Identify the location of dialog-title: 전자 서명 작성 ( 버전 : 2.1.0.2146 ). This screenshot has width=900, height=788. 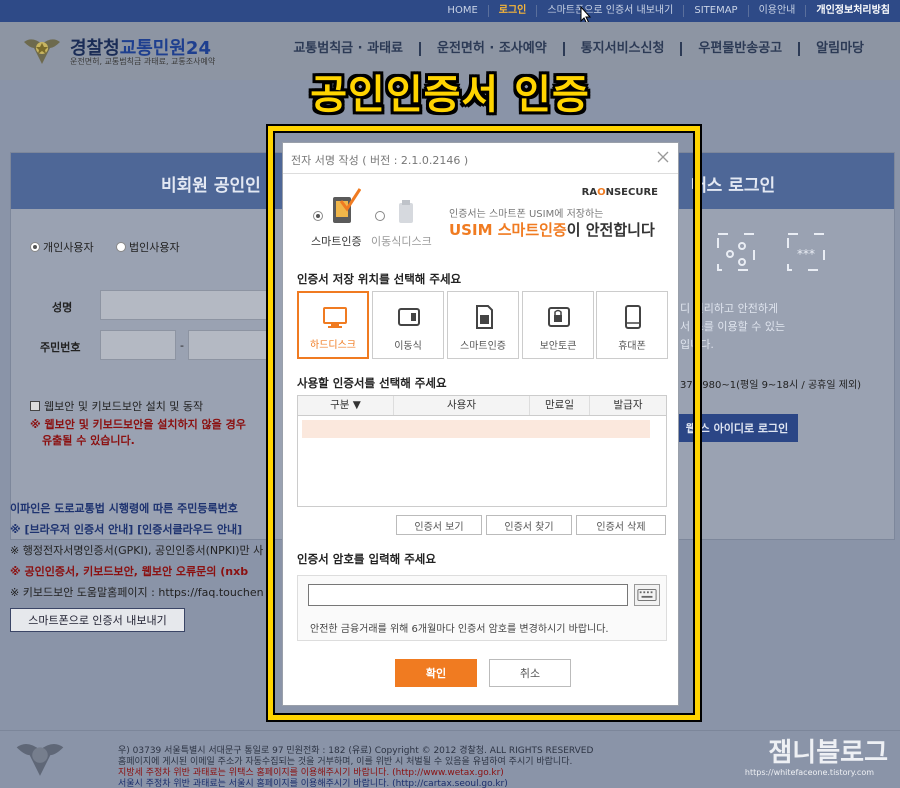
(380, 160).